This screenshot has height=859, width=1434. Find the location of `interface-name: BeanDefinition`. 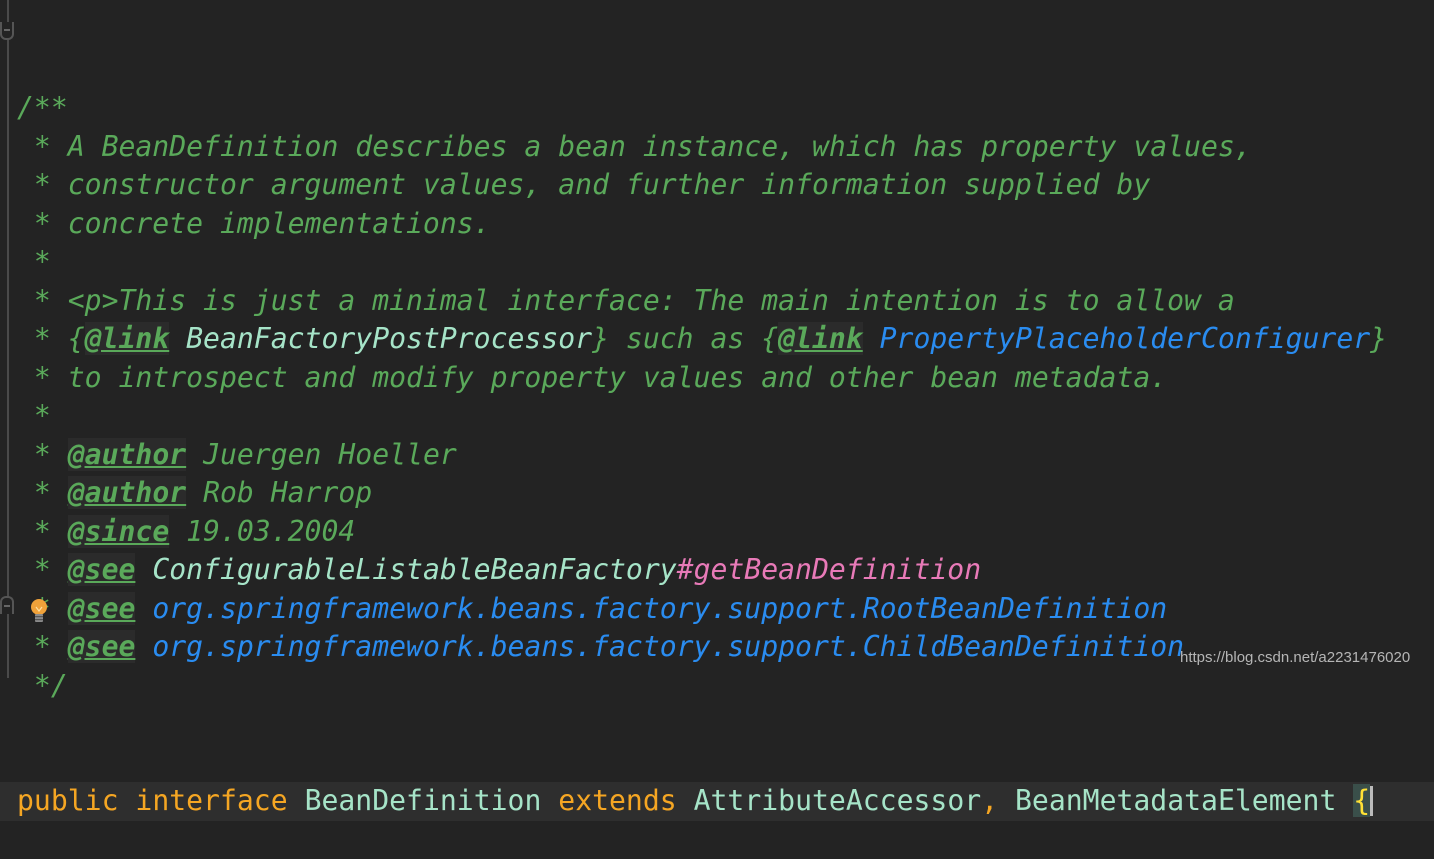

interface-name: BeanDefinition is located at coordinates (423, 800).